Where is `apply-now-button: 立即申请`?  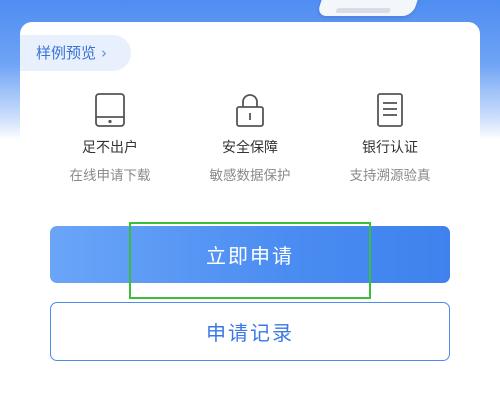
apply-now-button: 立即申请 is located at coordinates (250, 254).